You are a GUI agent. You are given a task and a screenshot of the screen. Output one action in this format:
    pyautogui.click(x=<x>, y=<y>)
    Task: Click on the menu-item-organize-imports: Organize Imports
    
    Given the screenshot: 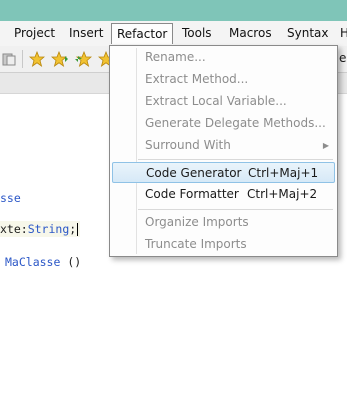 What is the action you would take?
    pyautogui.click(x=223, y=222)
    